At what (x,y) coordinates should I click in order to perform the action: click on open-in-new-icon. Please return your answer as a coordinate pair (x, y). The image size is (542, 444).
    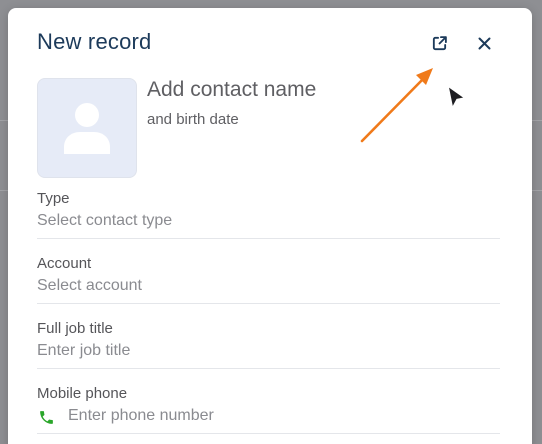
    Looking at the image, I should click on (439, 42).